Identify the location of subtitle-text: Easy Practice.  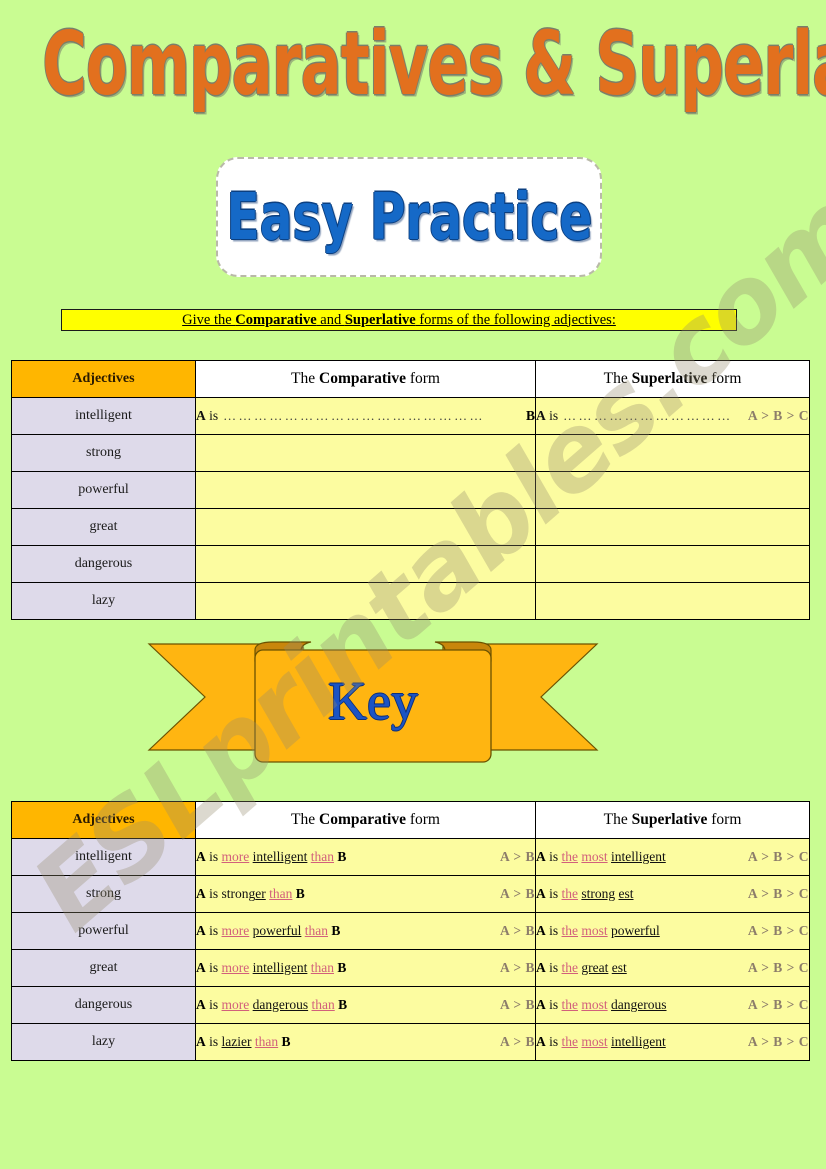
(409, 217).